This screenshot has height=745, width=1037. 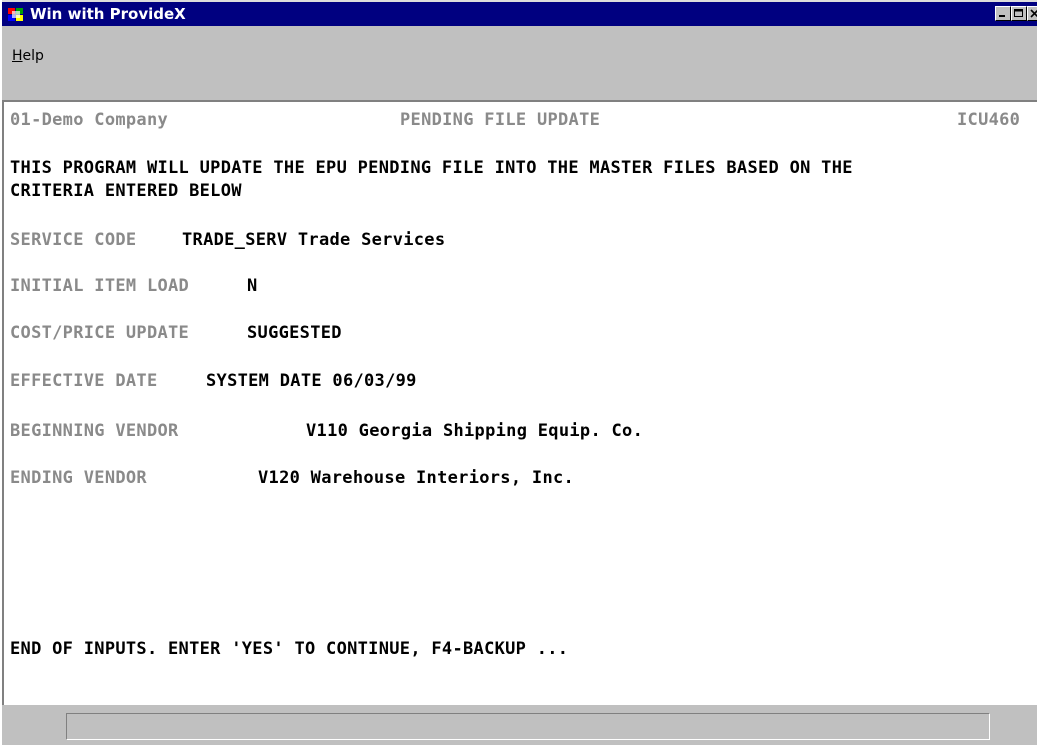 I want to click on service-code-label: SERVICE CODE, so click(x=73, y=240).